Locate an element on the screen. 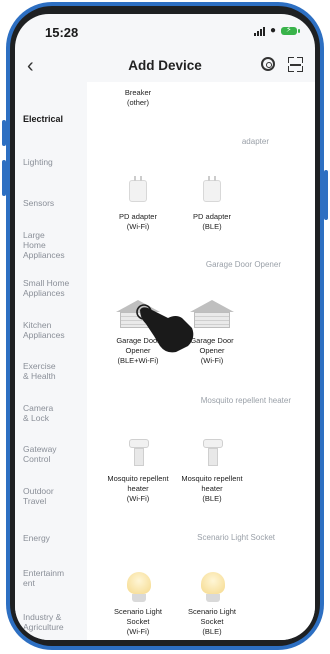 This screenshot has height=654, width=330. qr-scan-icon is located at coordinates (295, 64).